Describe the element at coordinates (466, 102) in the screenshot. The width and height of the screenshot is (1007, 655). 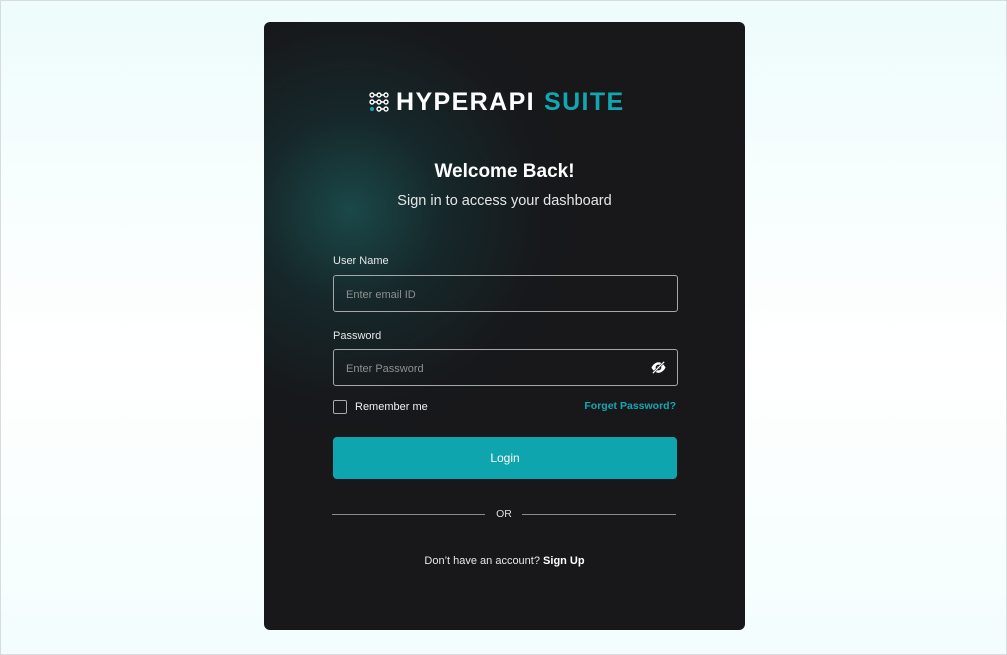
I see `brand-name-primary: HYPERAPI` at that location.